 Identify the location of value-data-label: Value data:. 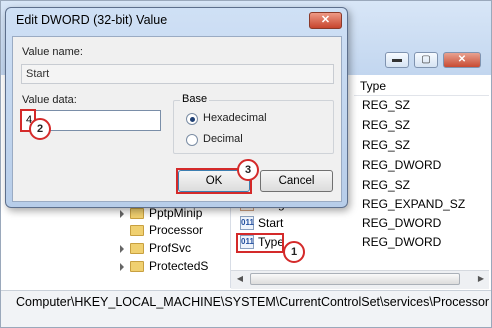
(49, 100).